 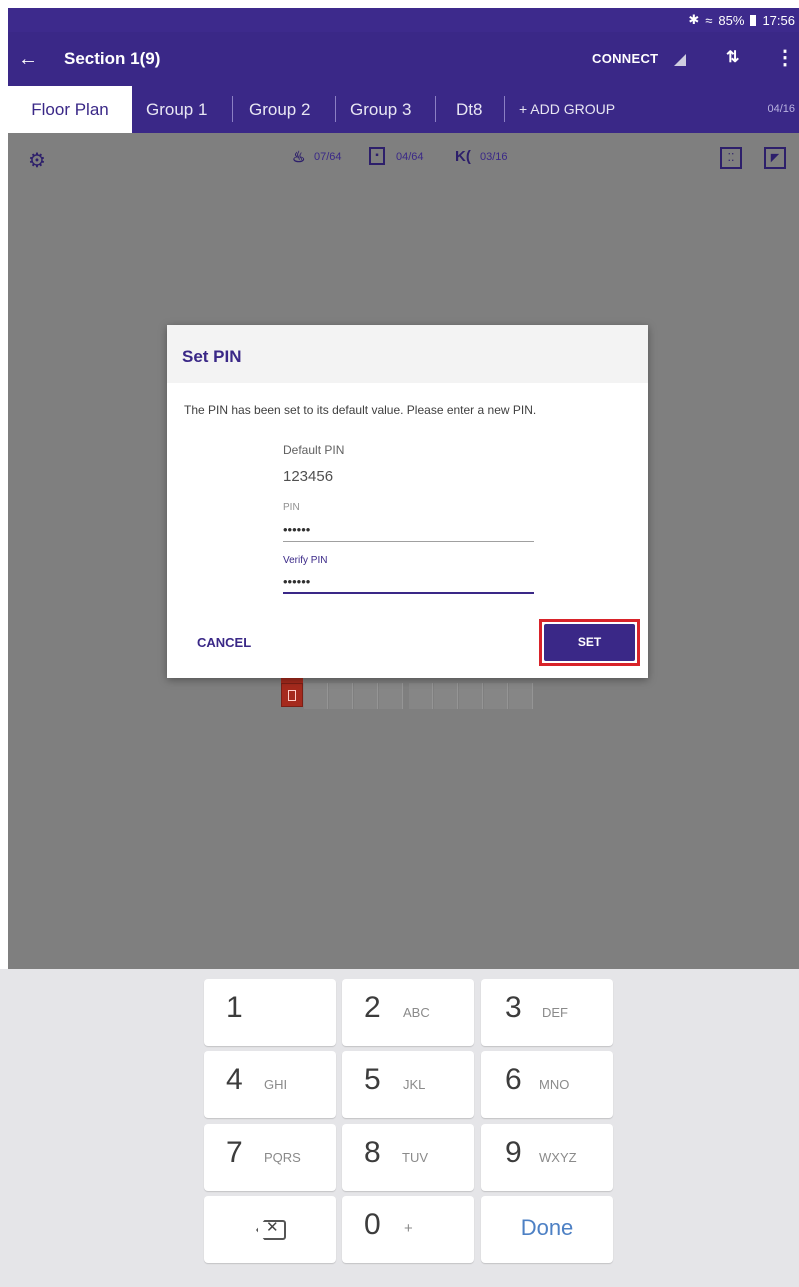 I want to click on key-4: 4 GHI, so click(x=270, y=1084).